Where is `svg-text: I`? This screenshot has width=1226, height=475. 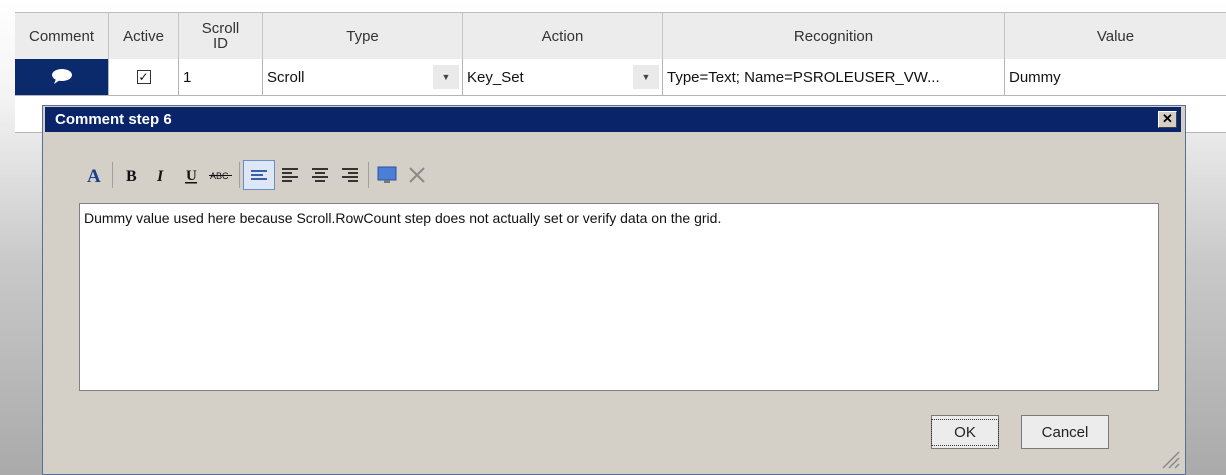 svg-text: I is located at coordinates (160, 176).